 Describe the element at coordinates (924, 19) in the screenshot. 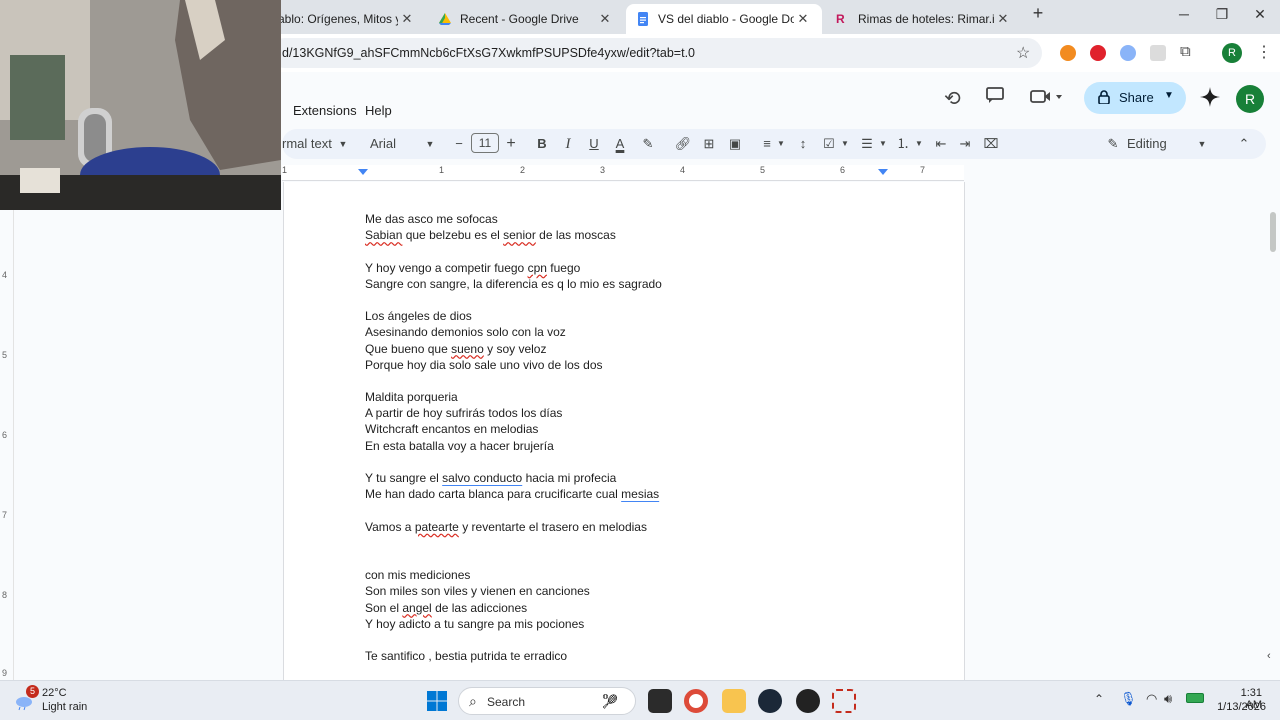

I see `tab-rimar: R Rimas de hoteles: Rimar.io ✕` at that location.